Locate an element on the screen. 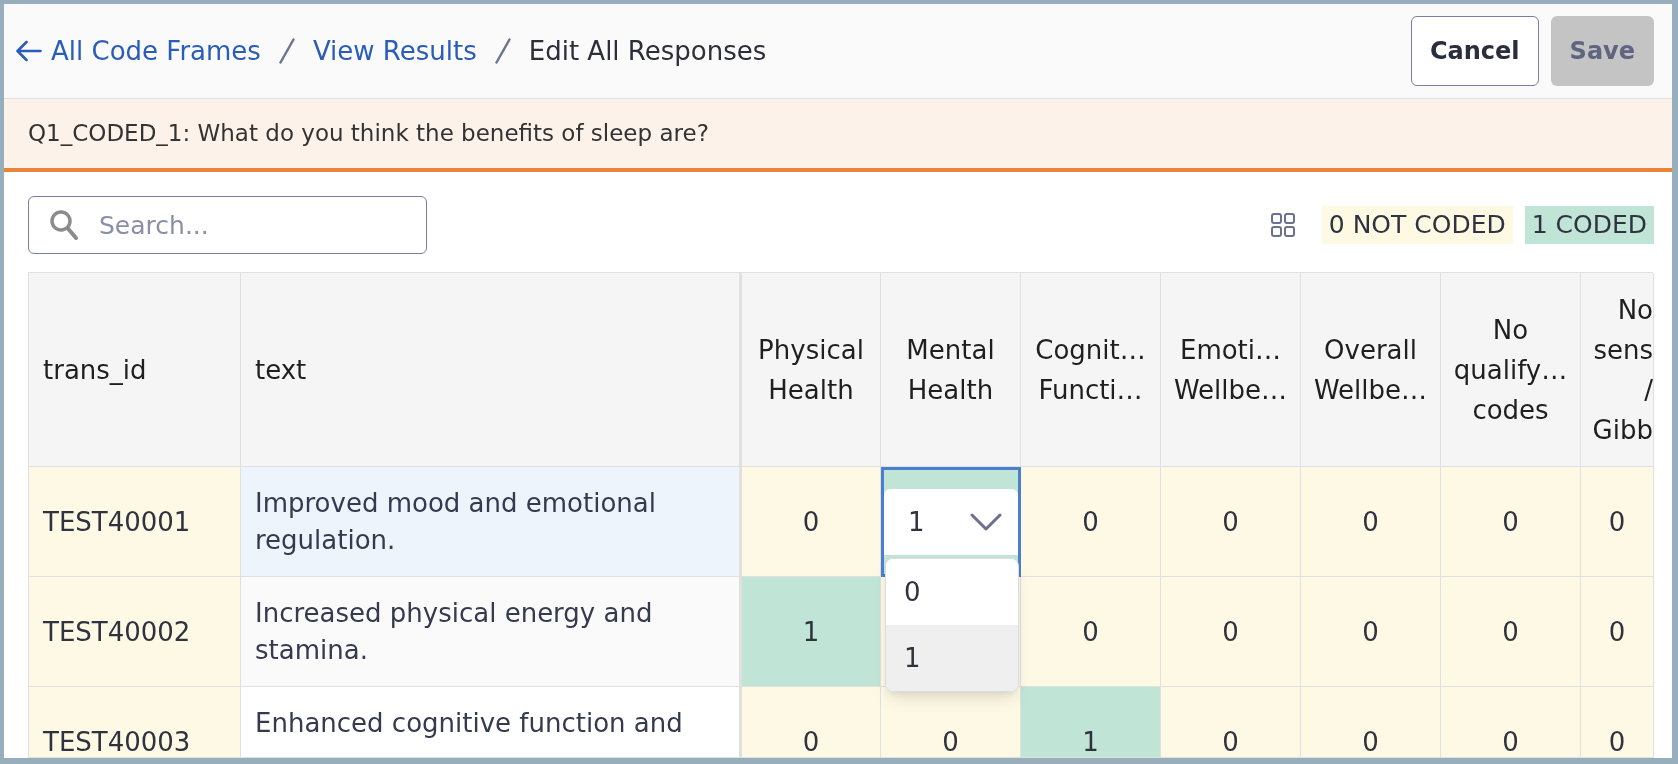 This screenshot has height=764, width=1678. question-banner: Q1_CODED_1: What do you think the benefits of sleep are? is located at coordinates (838, 135).